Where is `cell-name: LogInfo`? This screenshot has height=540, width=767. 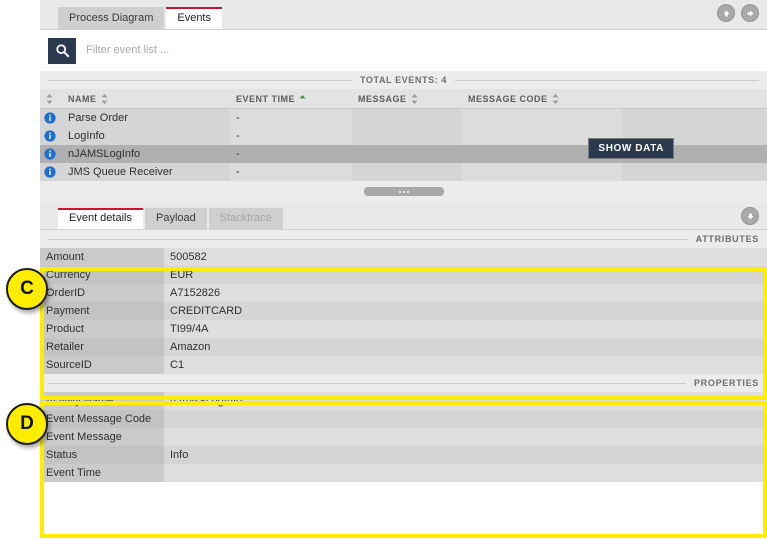 cell-name: LogInfo is located at coordinates (146, 136).